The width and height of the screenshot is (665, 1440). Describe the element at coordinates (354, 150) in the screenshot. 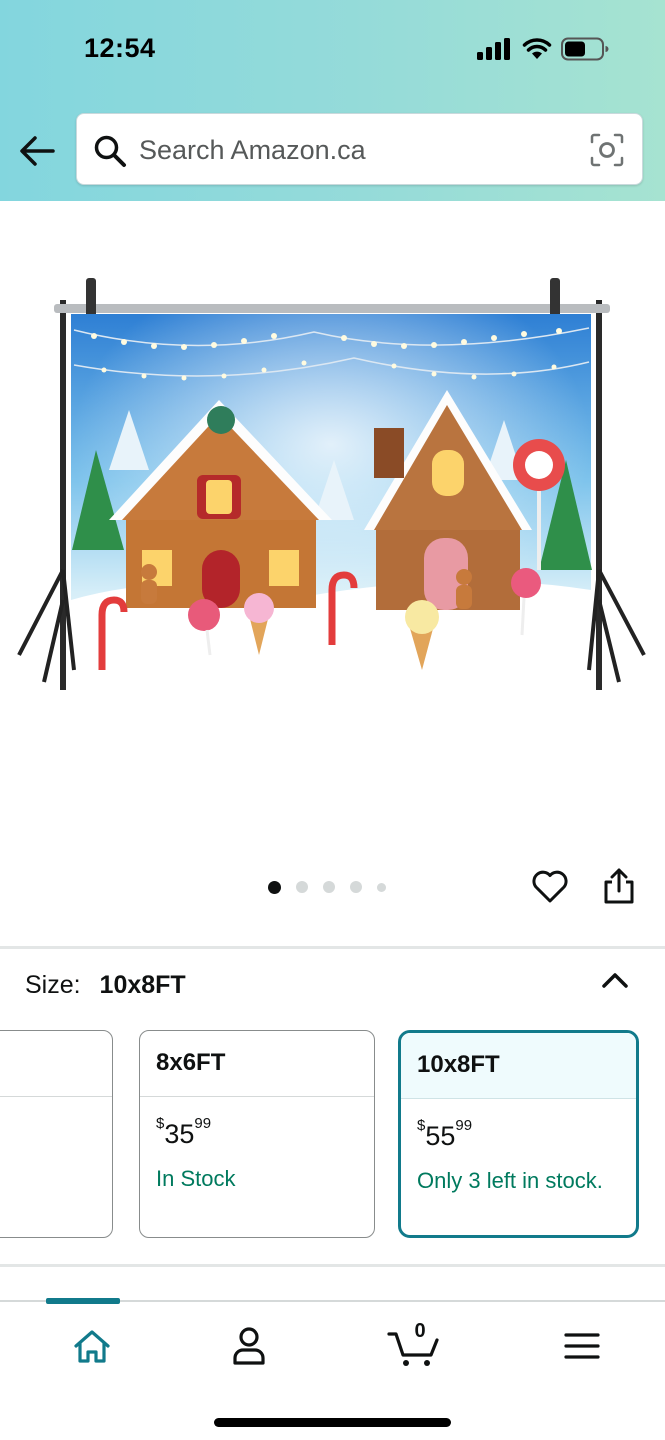

I see `search-input` at that location.